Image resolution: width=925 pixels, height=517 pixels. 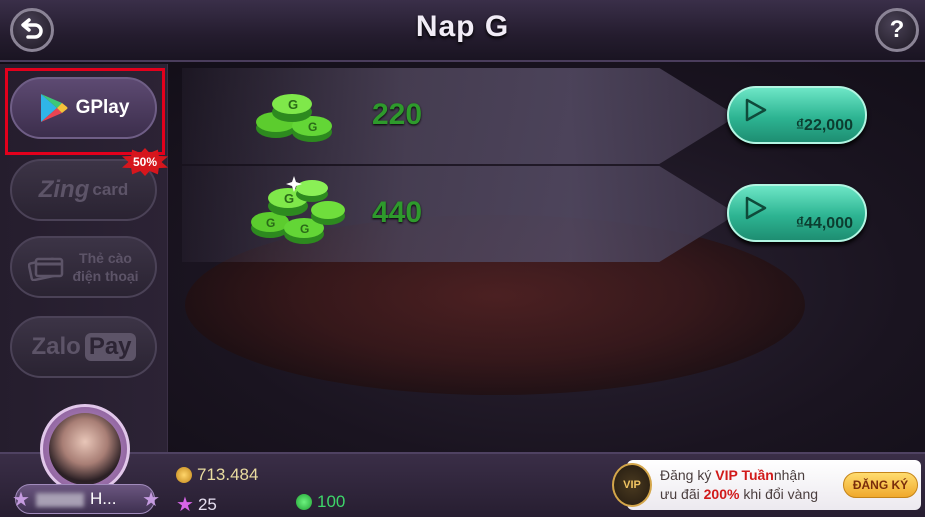 What do you see at coordinates (462, 26) in the screenshot?
I see `page-title: Nap G` at bounding box center [462, 26].